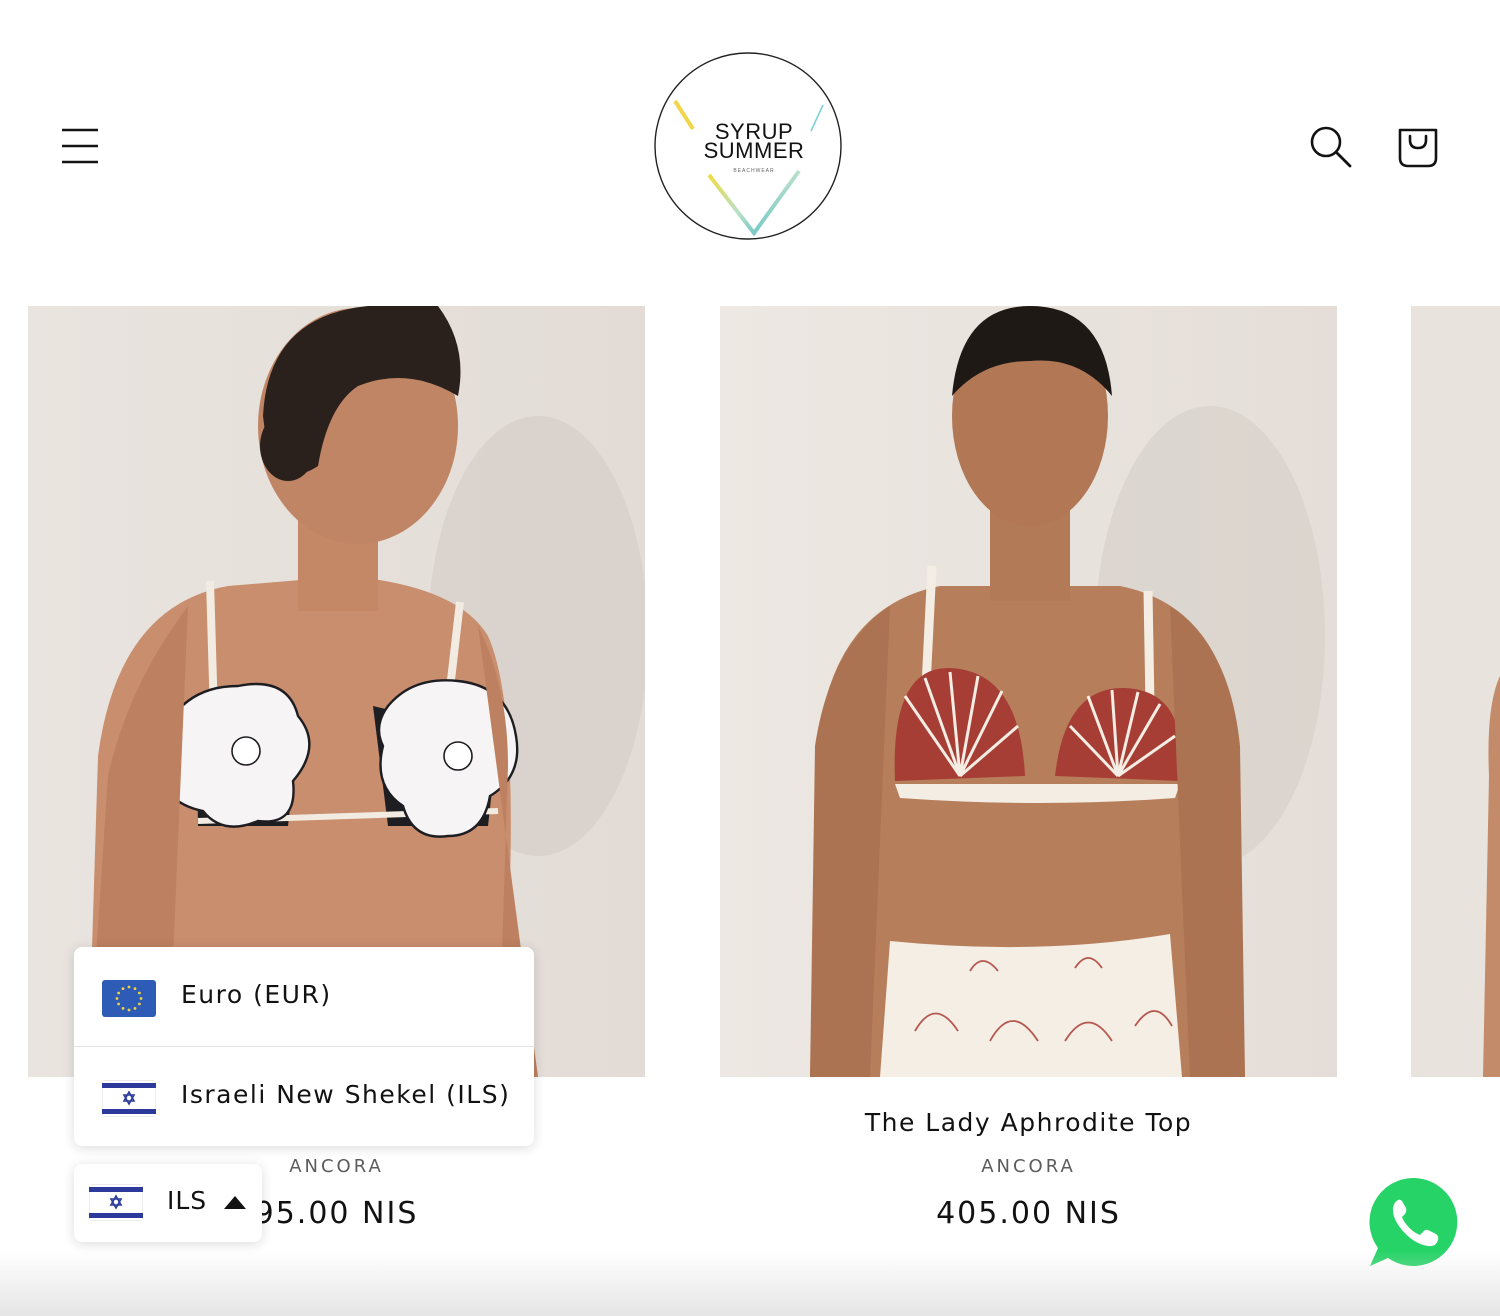 This screenshot has width=1500, height=1316. Describe the element at coordinates (1028, 1166) in the screenshot. I see `product-vendor: ANCORA` at that location.